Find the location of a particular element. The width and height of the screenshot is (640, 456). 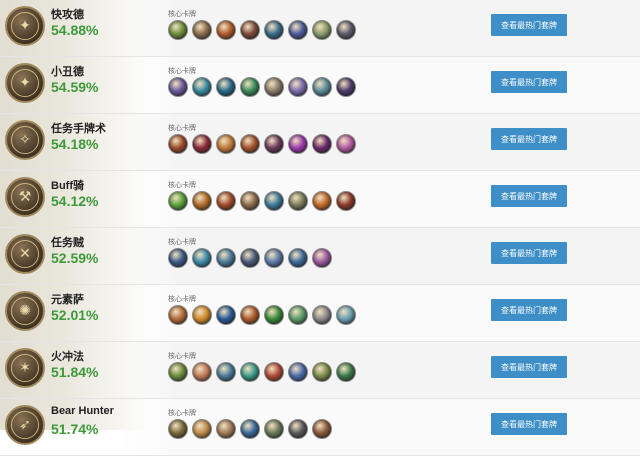

deck-row: ✦ 小丑德 54.59% 核心卡牌 查看最热门套牌 is located at coordinates (320, 85).